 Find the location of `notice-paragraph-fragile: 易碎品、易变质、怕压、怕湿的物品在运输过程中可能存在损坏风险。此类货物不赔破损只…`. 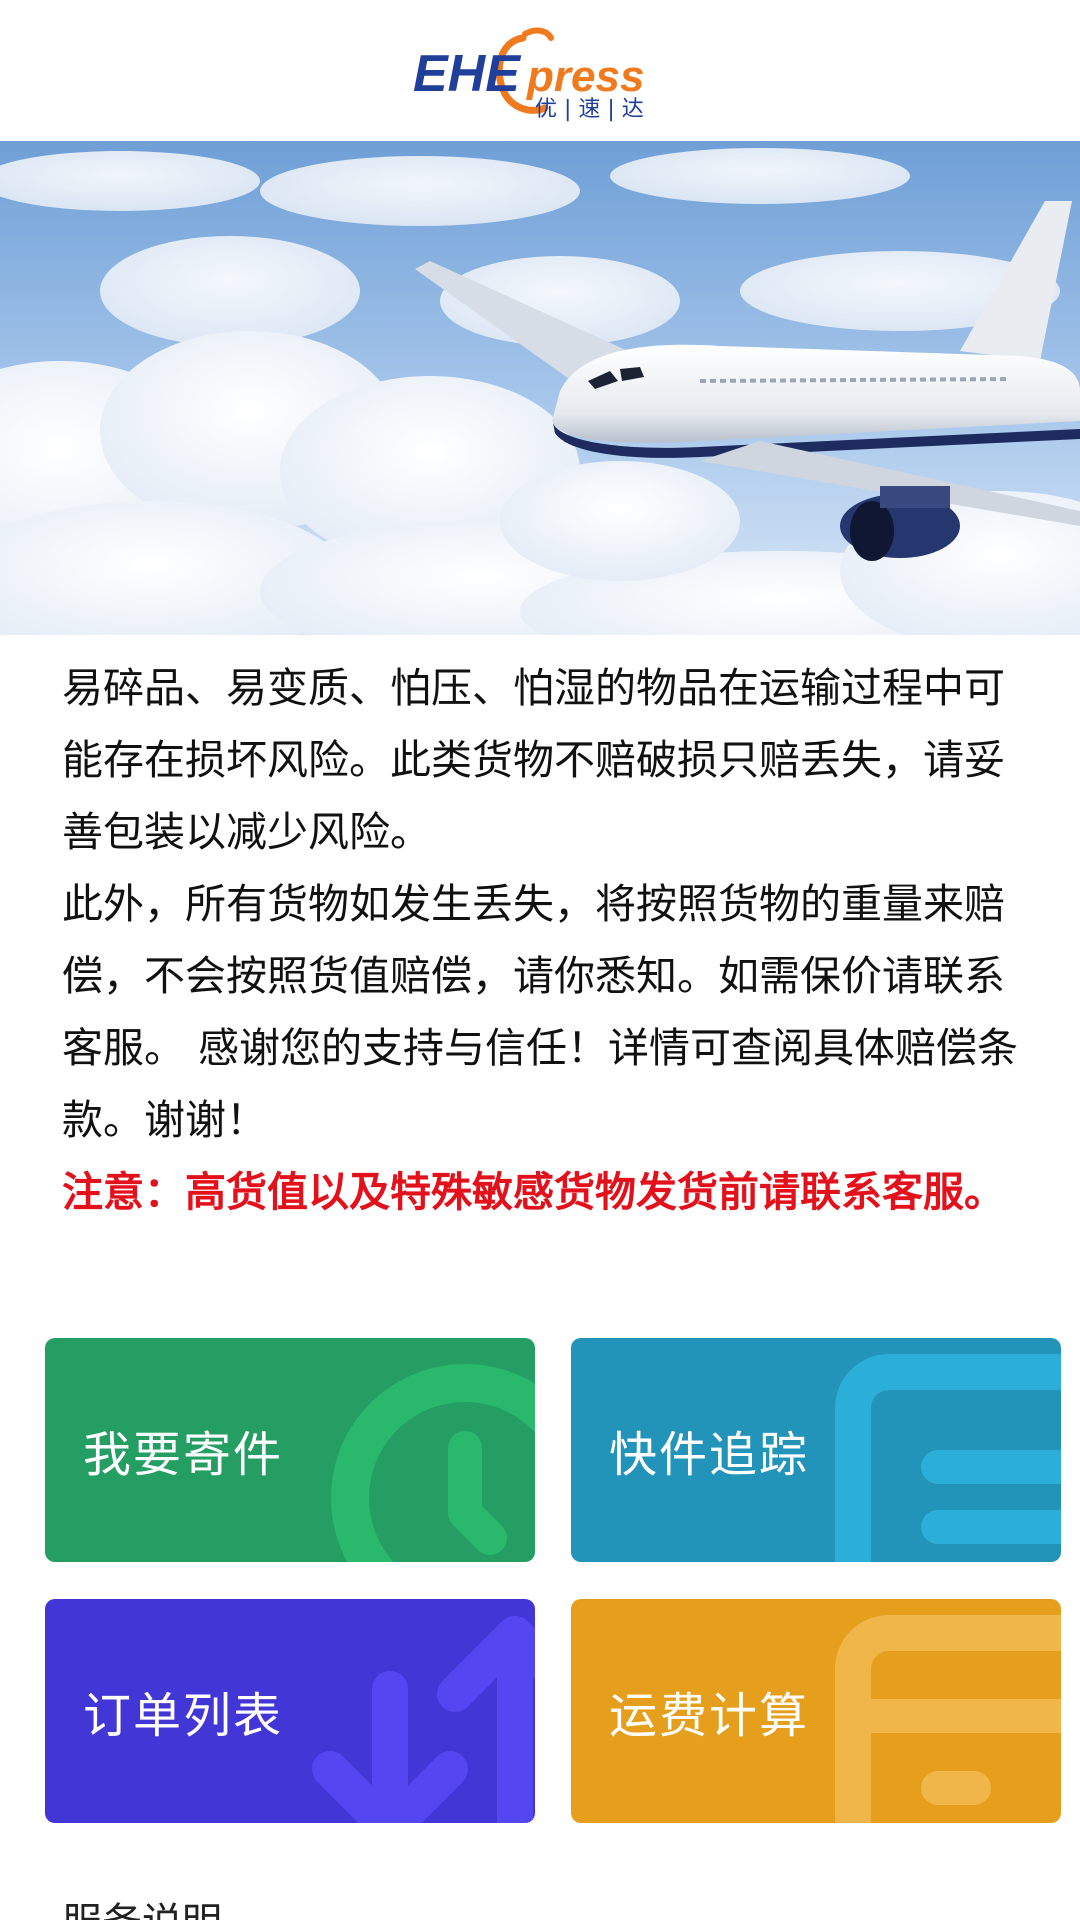

notice-paragraph-fragile: 易碎品、易变质、怕压、怕湿的物品在运输过程中可能存在损坏风险。此类货物不赔破损只… is located at coordinates (533, 760).